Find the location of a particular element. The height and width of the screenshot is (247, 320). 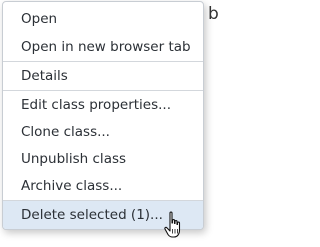

background-partial-text: b is located at coordinates (213, 14).